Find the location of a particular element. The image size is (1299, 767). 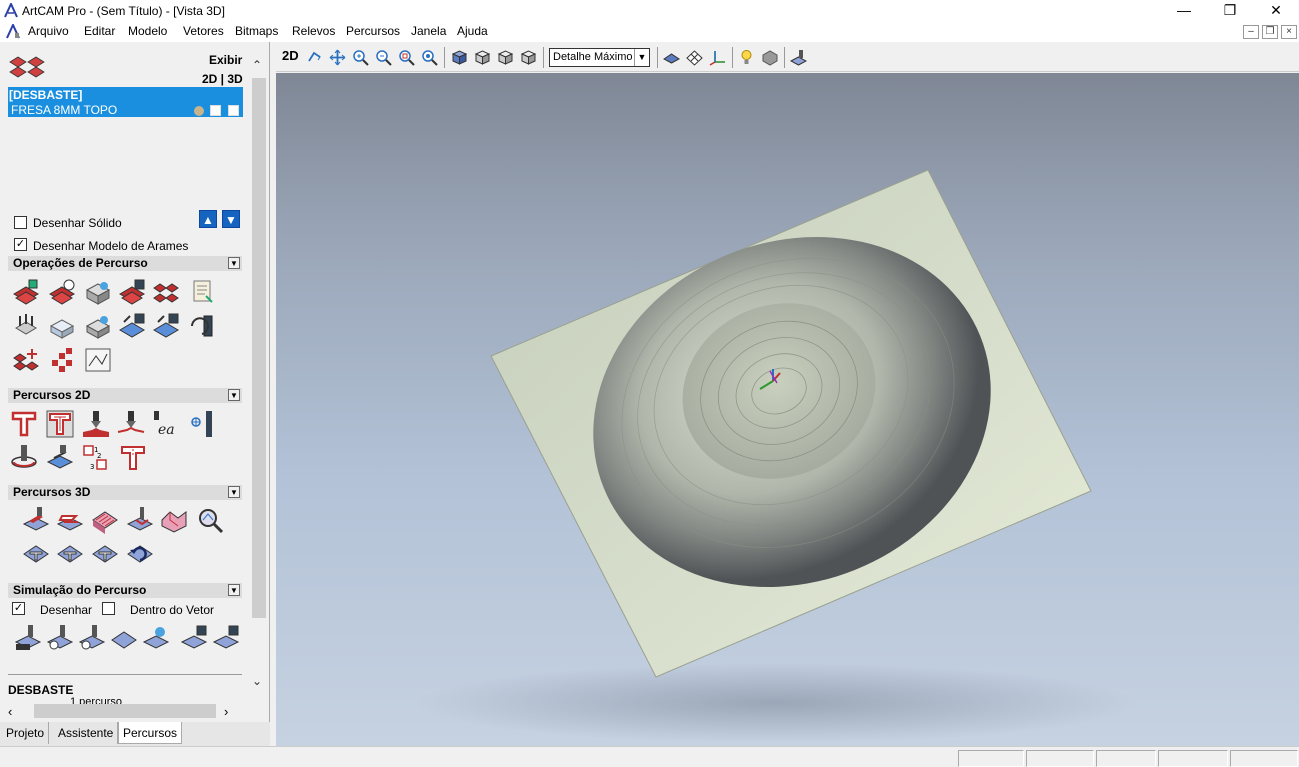

material-block-icon is located at coordinates (62, 326).